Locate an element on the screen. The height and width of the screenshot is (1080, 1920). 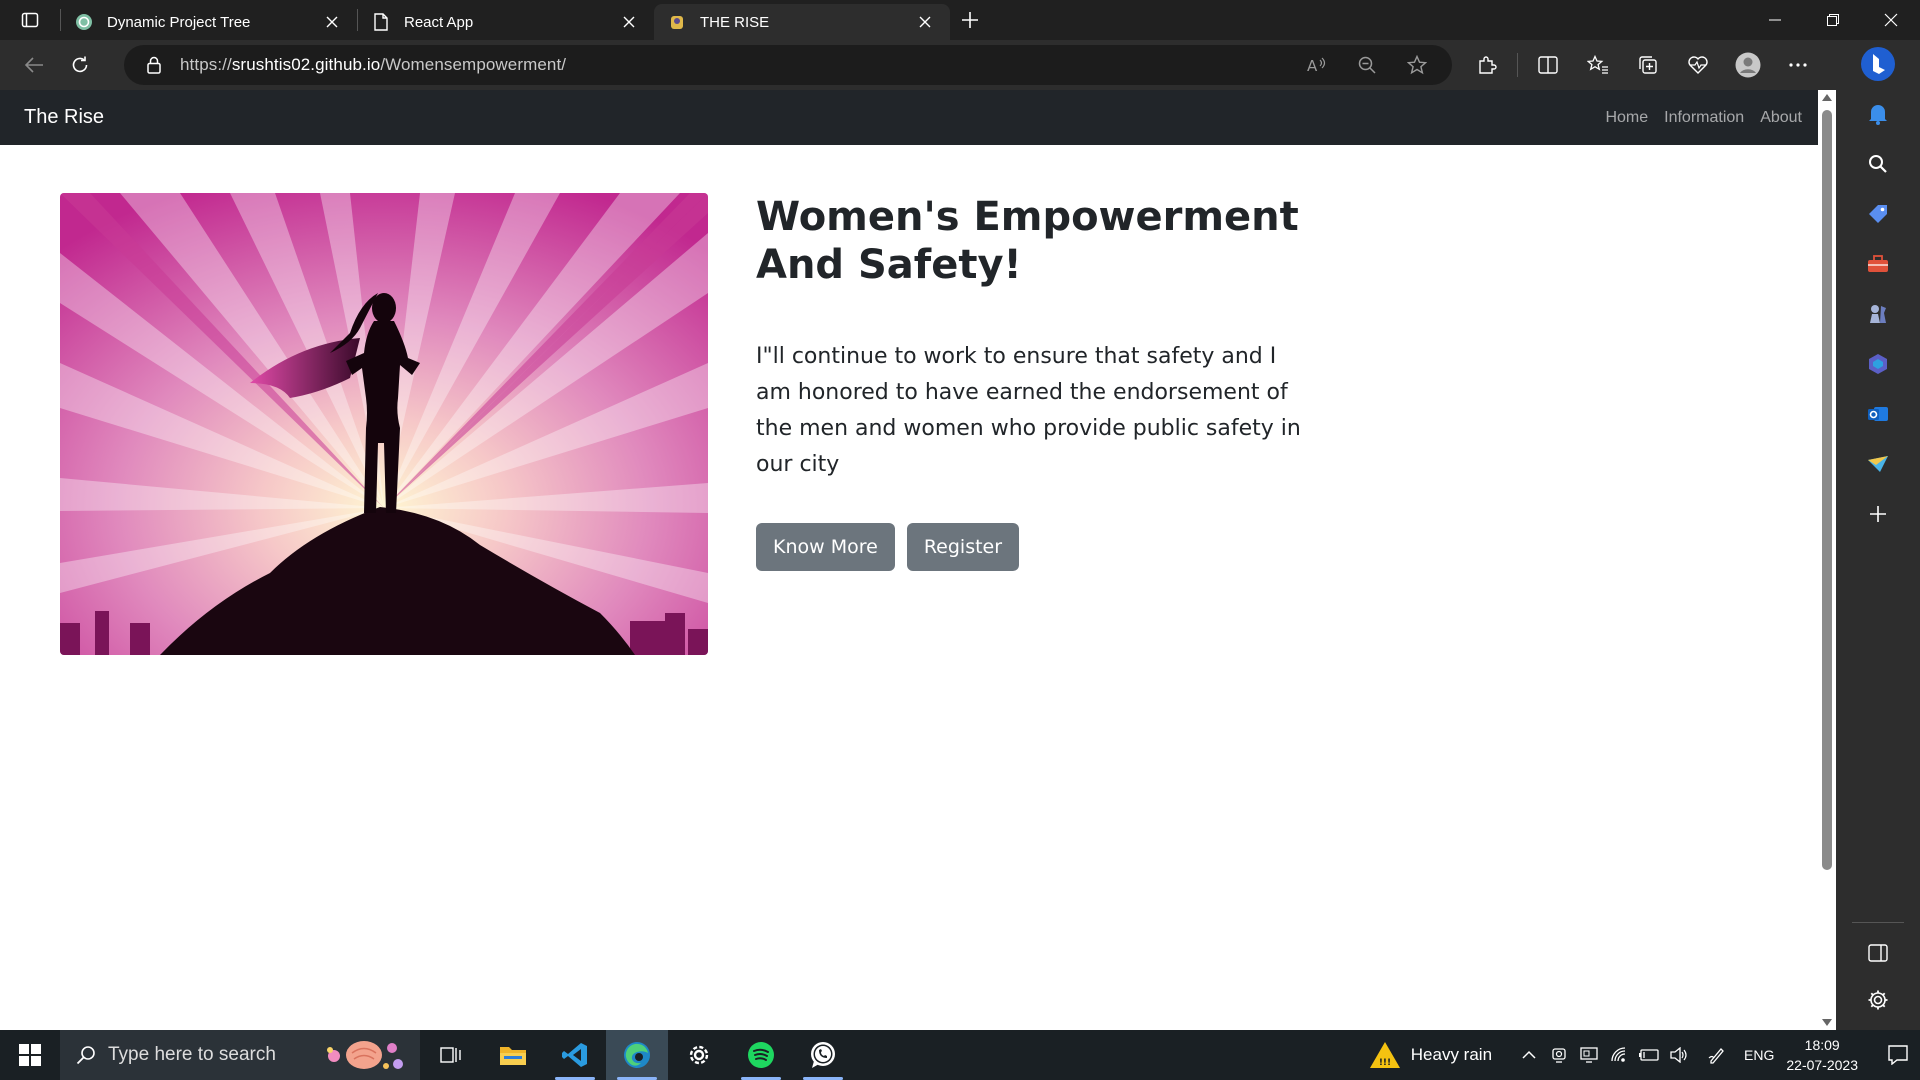
add-sidebar-app-button is located at coordinates (1878, 514).